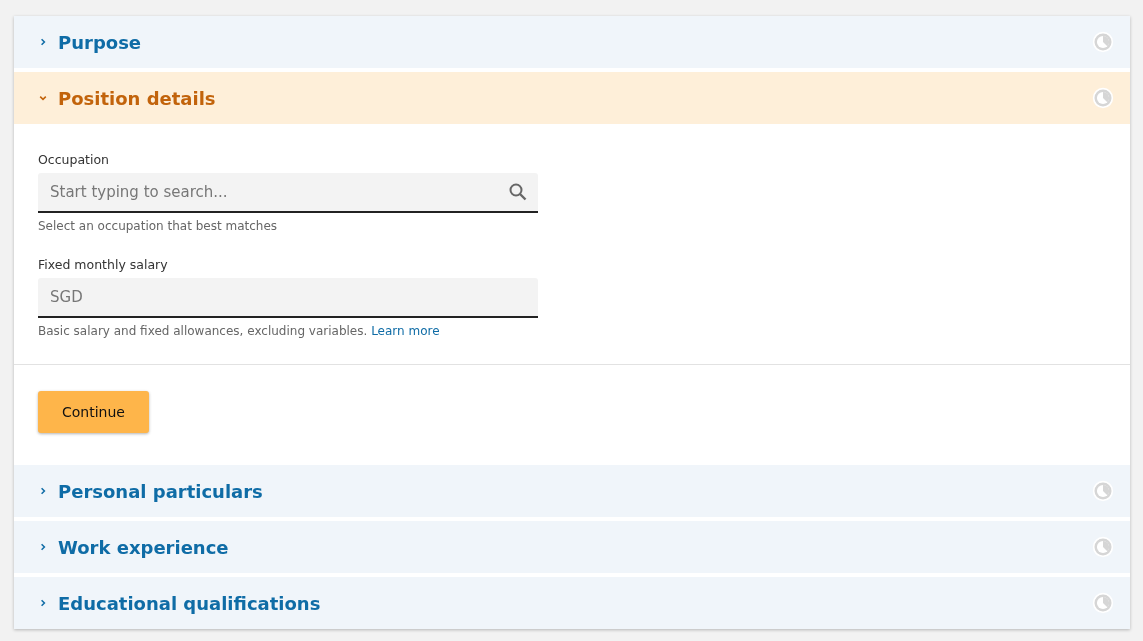 The height and width of the screenshot is (641, 1143). What do you see at coordinates (518, 192) in the screenshot?
I see `search-icon` at bounding box center [518, 192].